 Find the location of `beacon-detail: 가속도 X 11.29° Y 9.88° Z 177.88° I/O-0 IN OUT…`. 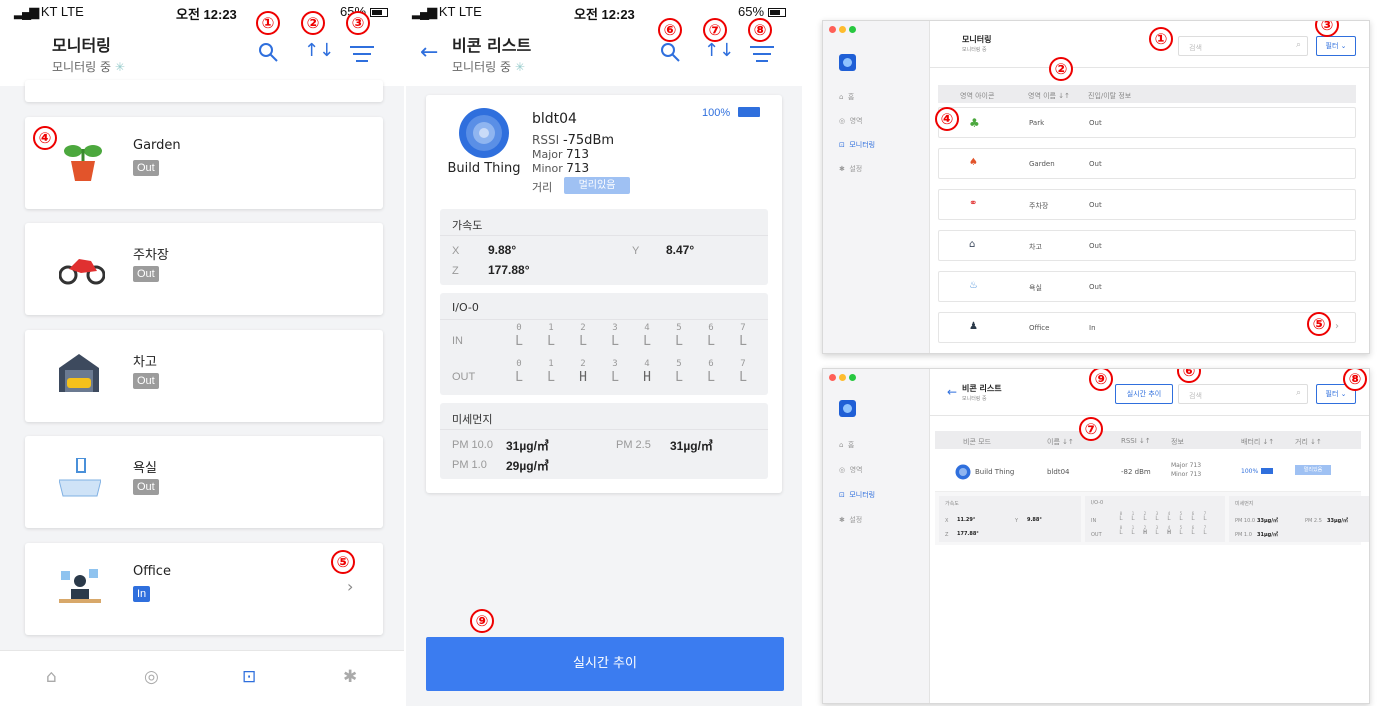

beacon-detail: 가속도 X 11.29° Y 9.88° Z 177.88° I/O-0 IN OUT… is located at coordinates (1152, 518).